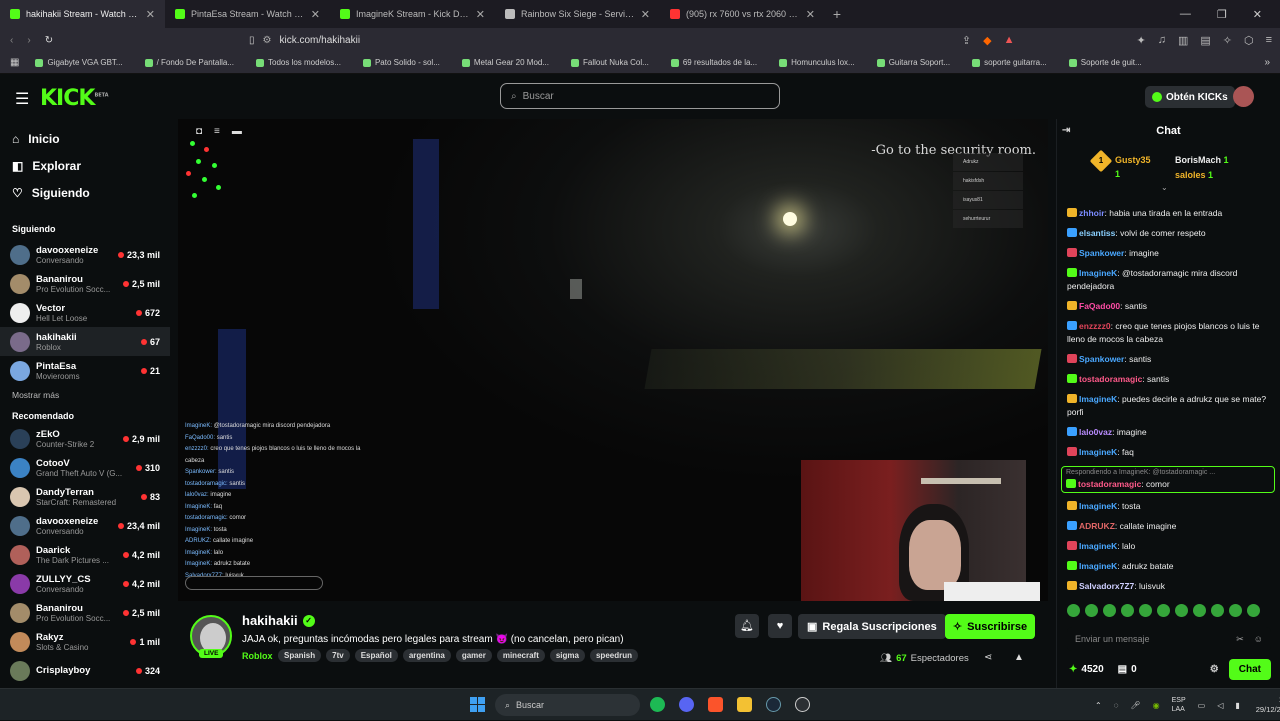 The image size is (1280, 721). Describe the element at coordinates (1222, 14) in the screenshot. I see `maximize-icon: ❐` at that location.